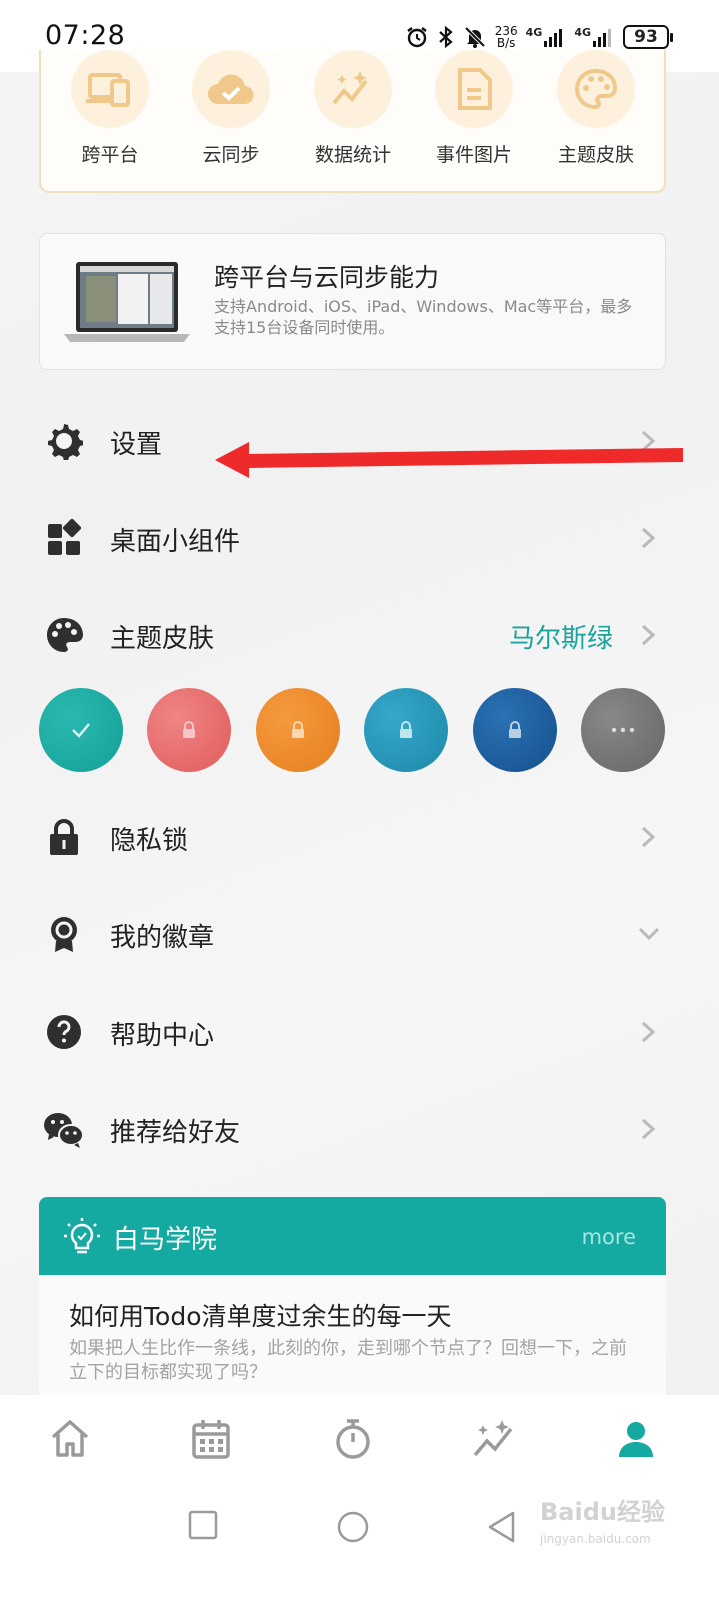 Image resolution: width=719 pixels, height=1600 pixels. Describe the element at coordinates (149, 841) in the screenshot. I see `menu-label-privacy: 隐私锁` at that location.